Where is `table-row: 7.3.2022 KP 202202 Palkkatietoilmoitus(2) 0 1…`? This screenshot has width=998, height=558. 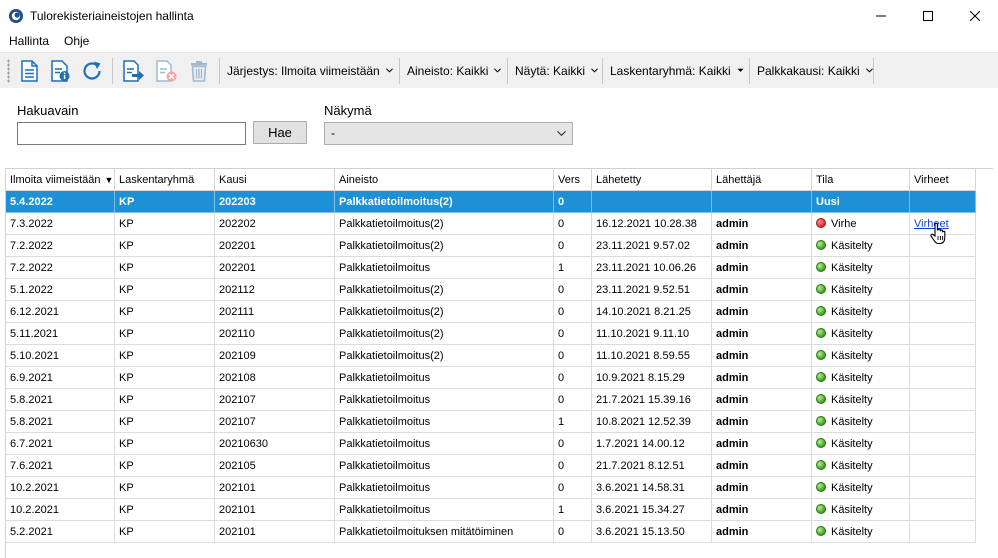
table-row: 7.3.2022 KP 202202 Palkkatietoilmoitus(2) 0 1… is located at coordinates (491, 224).